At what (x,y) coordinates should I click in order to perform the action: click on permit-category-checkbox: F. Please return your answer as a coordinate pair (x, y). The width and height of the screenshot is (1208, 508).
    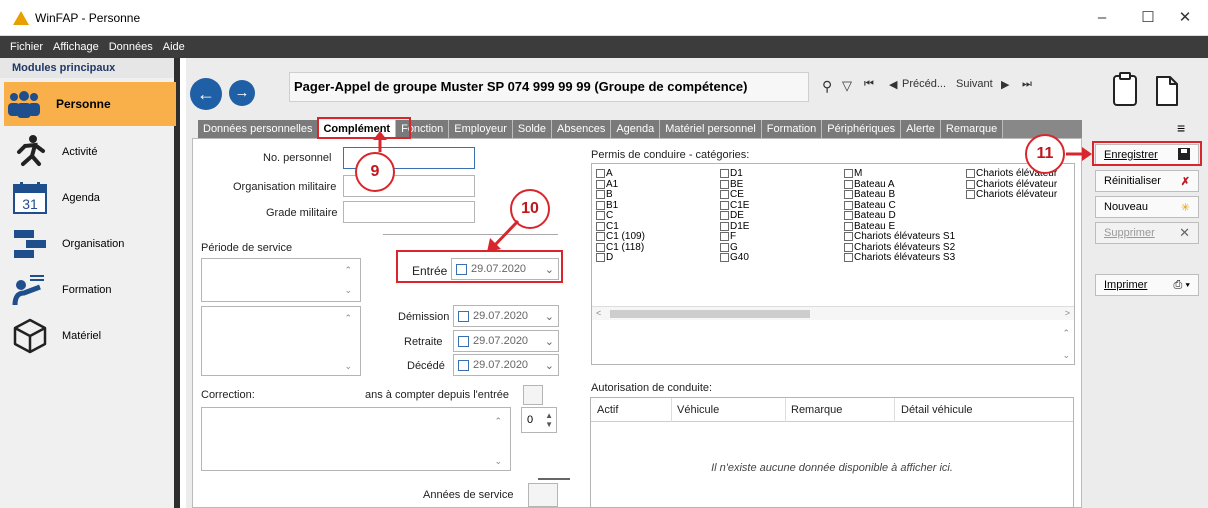
    Looking at the image, I should click on (728, 237).